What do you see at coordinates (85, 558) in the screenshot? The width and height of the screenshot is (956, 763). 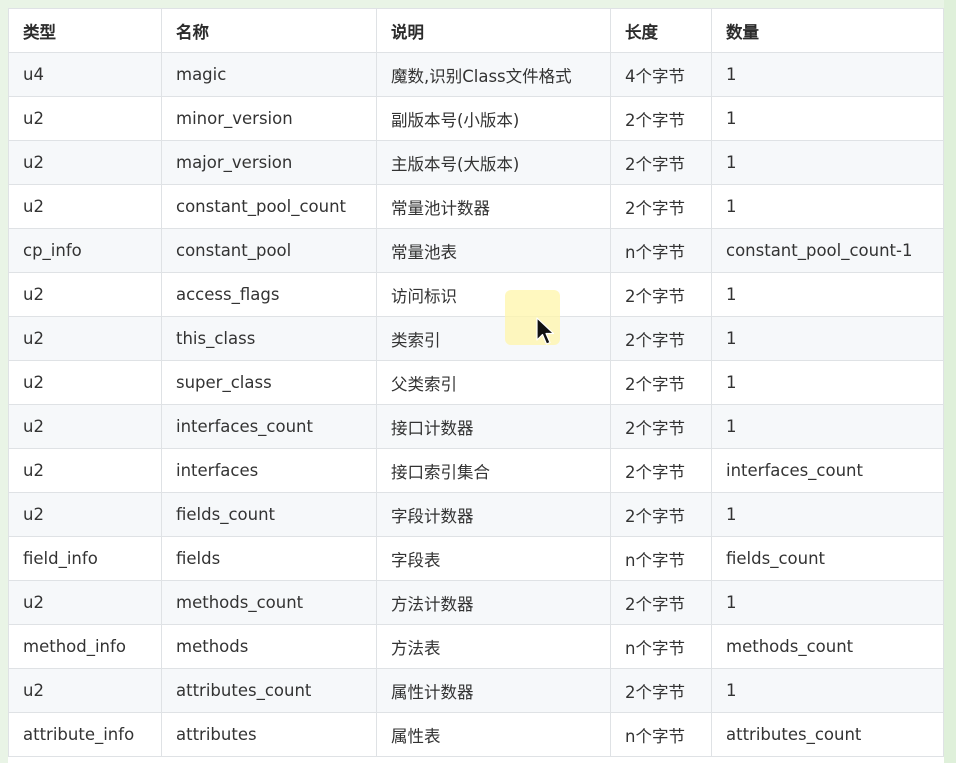 I see `cell-type: field_info` at bounding box center [85, 558].